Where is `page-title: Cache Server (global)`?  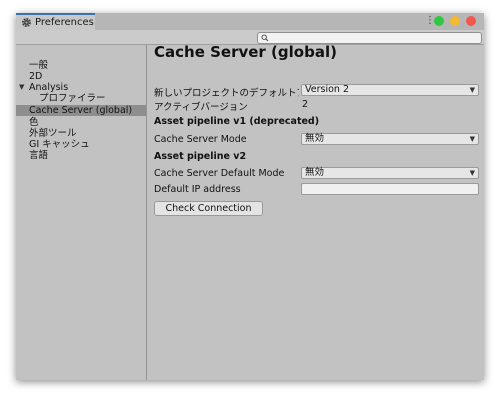
page-title: Cache Server (global) is located at coordinates (245, 52).